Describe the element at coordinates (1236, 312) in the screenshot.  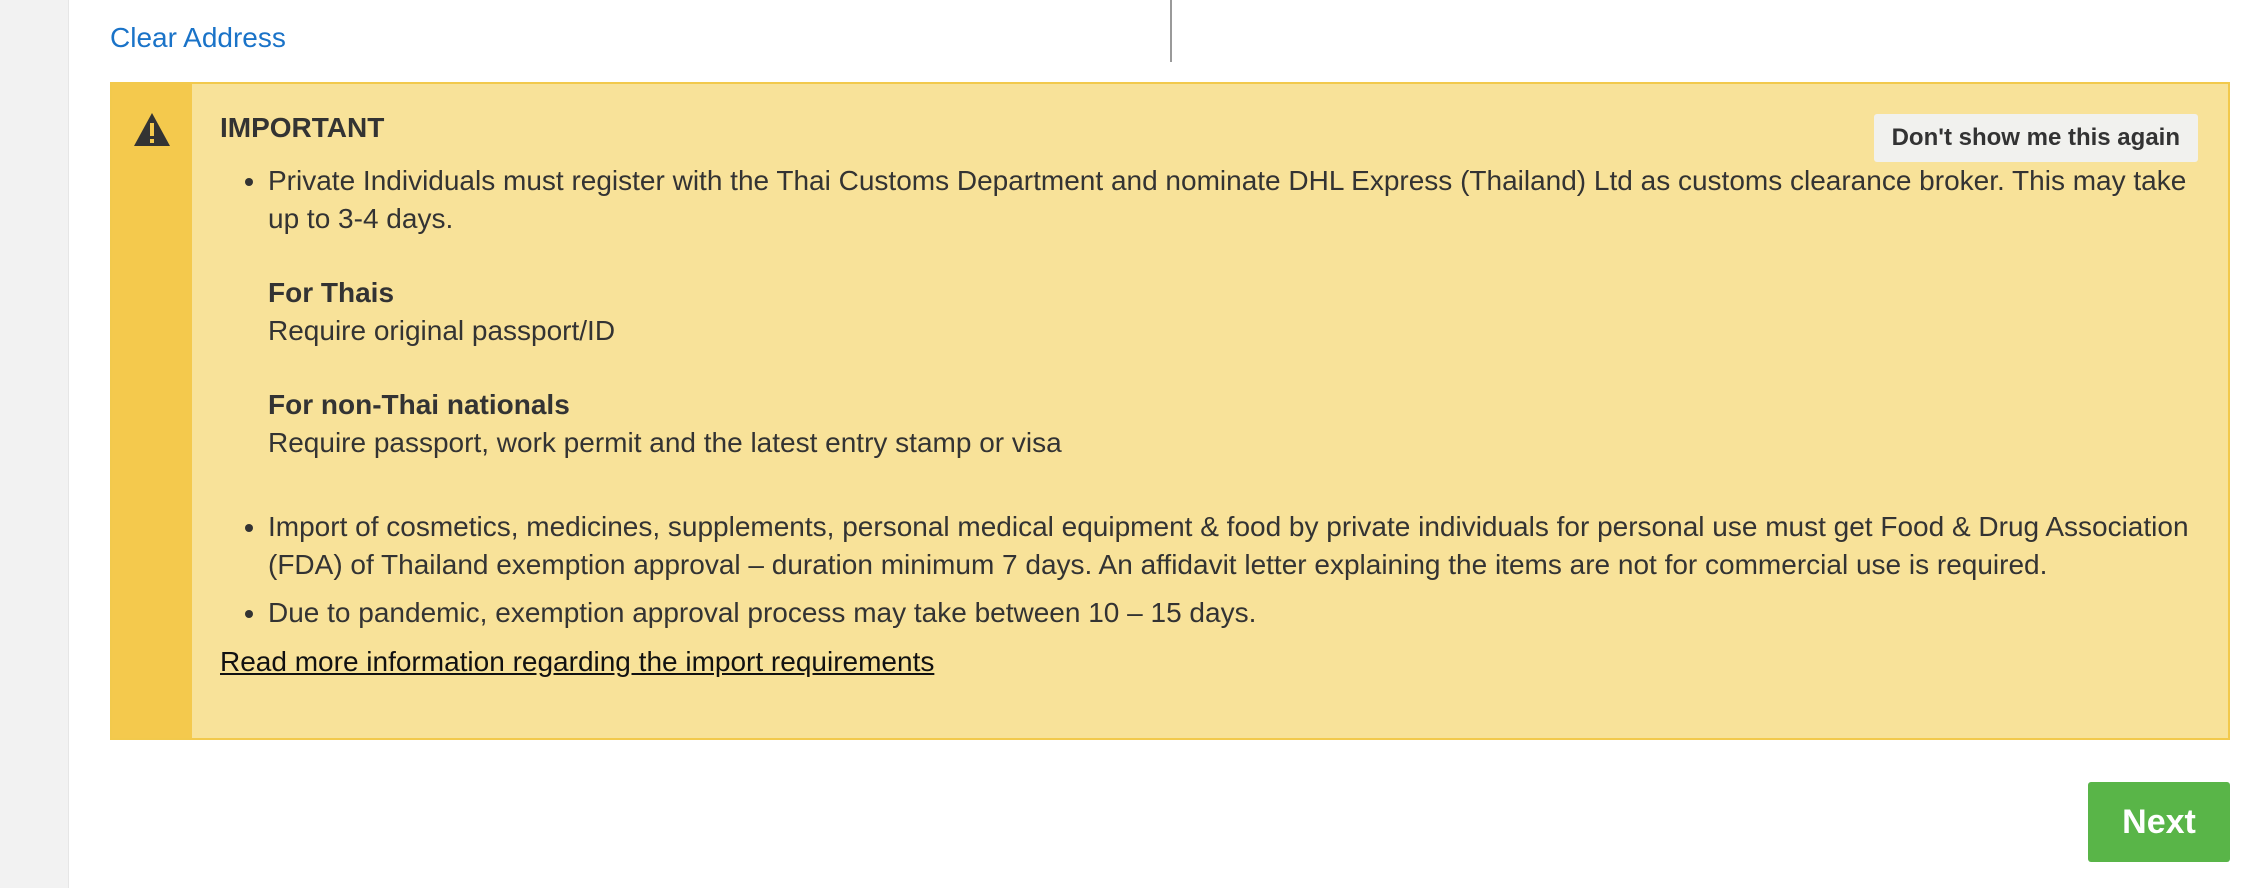
I see `thais-block: For Thais Require original passport/ID` at that location.